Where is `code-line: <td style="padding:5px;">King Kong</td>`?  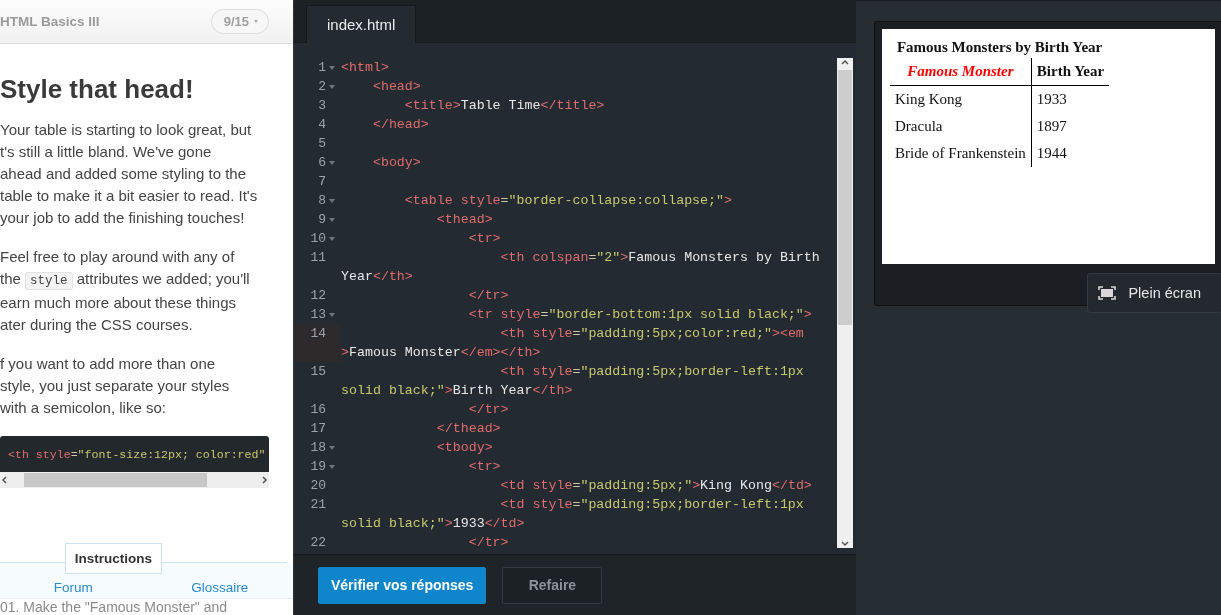
code-line: <td style="padding:5px;">King Kong</td> is located at coordinates (655, 486).